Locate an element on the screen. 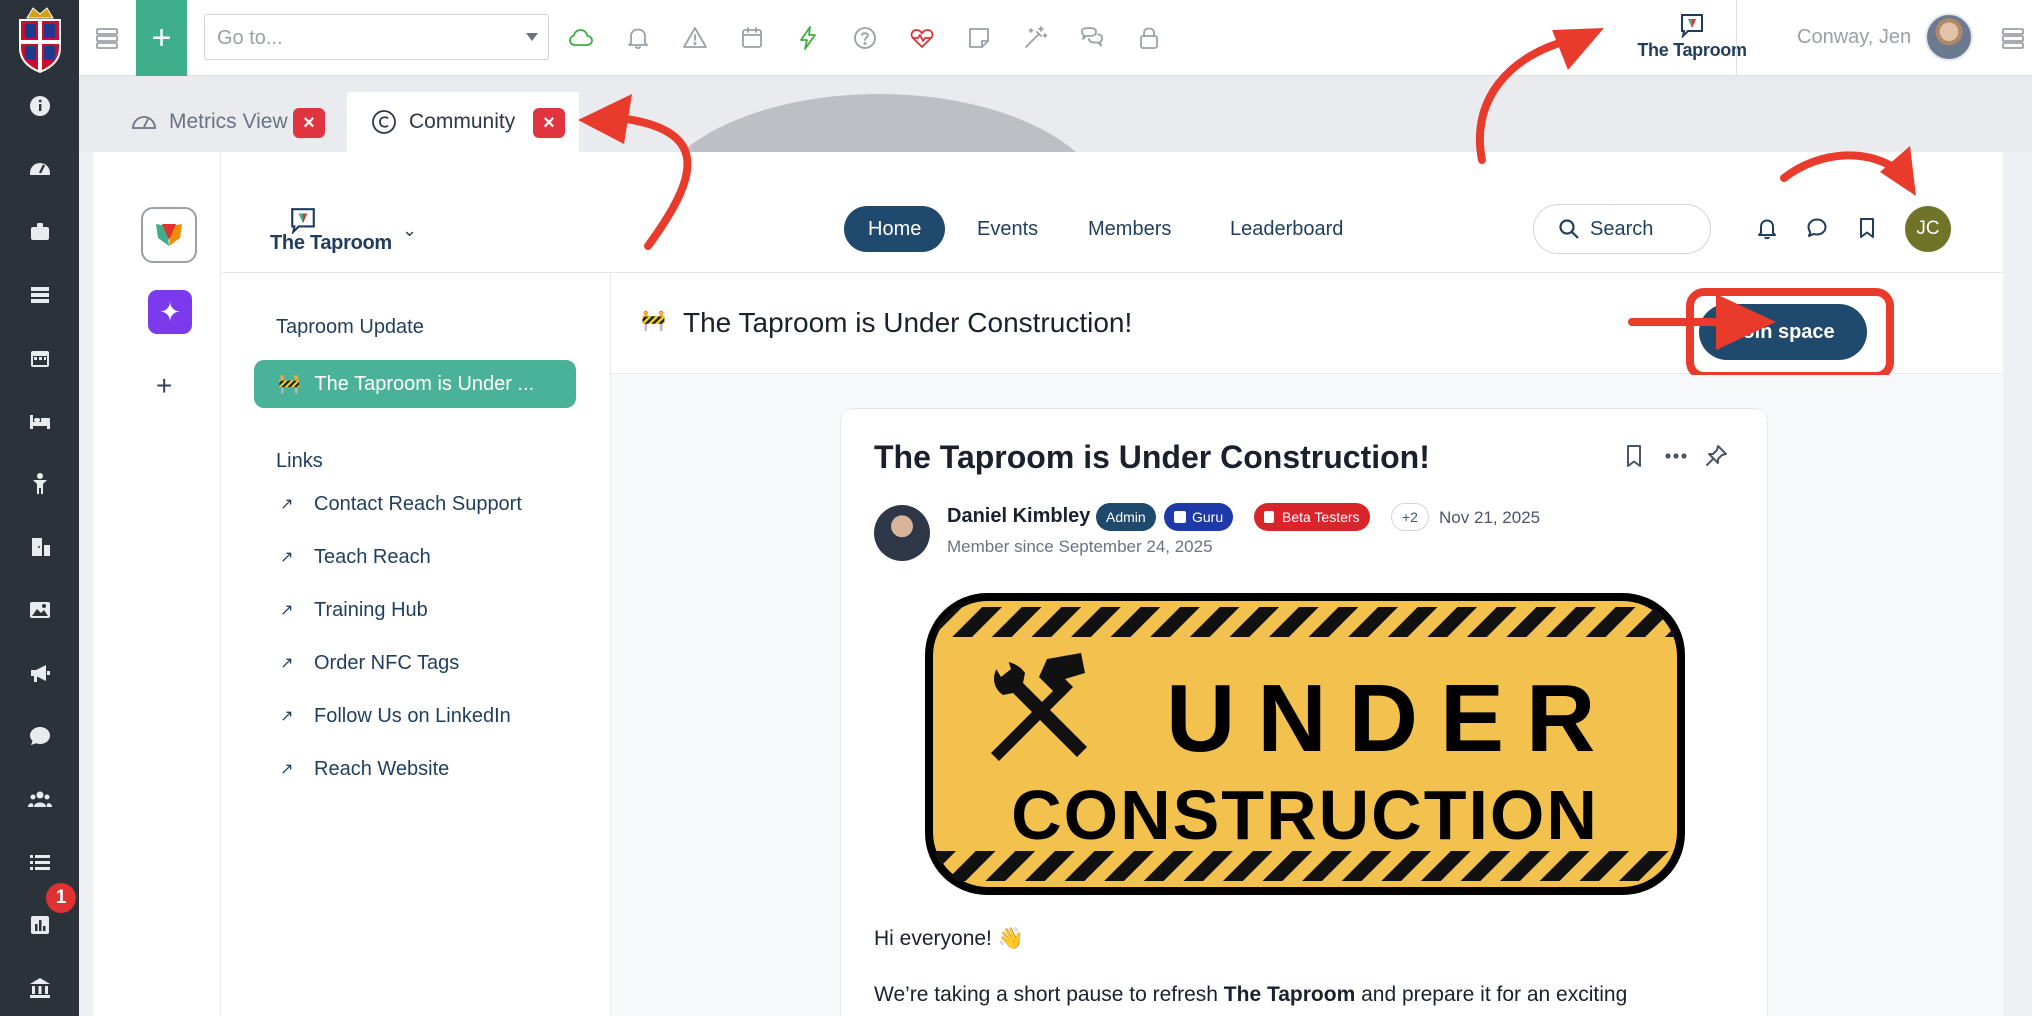 The width and height of the screenshot is (2032, 1016). community-search: Search is located at coordinates (1622, 229).